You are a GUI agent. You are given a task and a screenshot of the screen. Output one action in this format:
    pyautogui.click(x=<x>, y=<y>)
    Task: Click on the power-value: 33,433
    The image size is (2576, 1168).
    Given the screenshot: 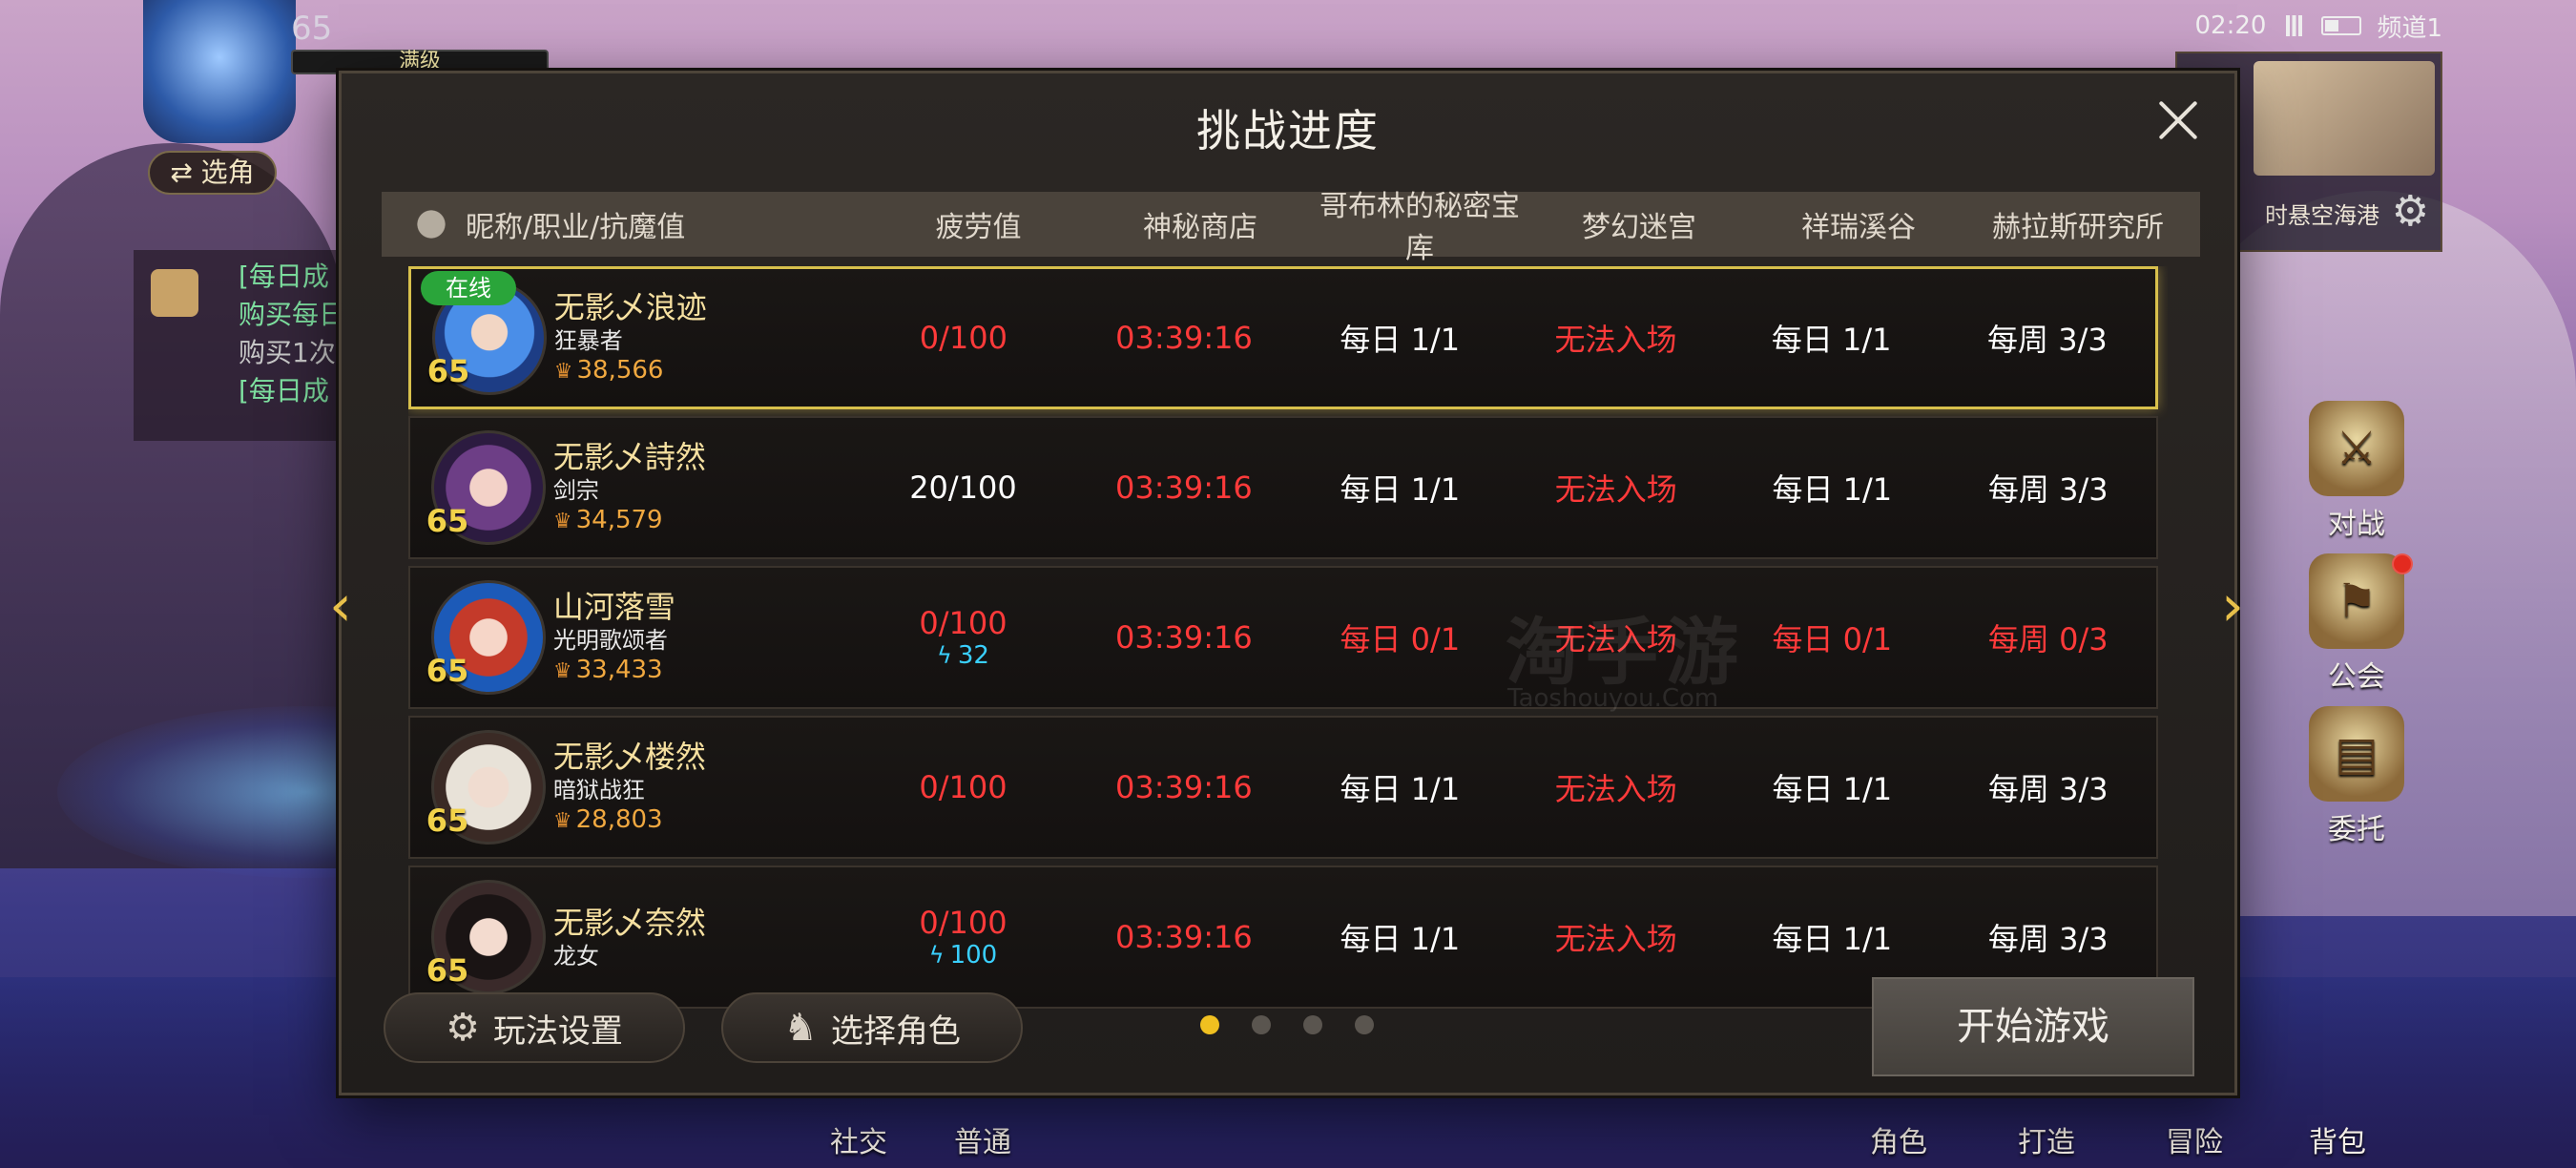 What is the action you would take?
    pyautogui.click(x=619, y=670)
    